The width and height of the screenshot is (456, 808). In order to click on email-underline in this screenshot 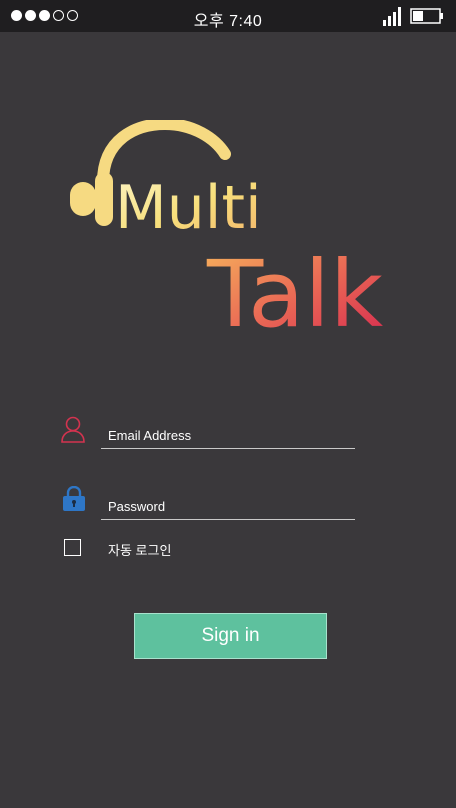, I will do `click(228, 448)`.